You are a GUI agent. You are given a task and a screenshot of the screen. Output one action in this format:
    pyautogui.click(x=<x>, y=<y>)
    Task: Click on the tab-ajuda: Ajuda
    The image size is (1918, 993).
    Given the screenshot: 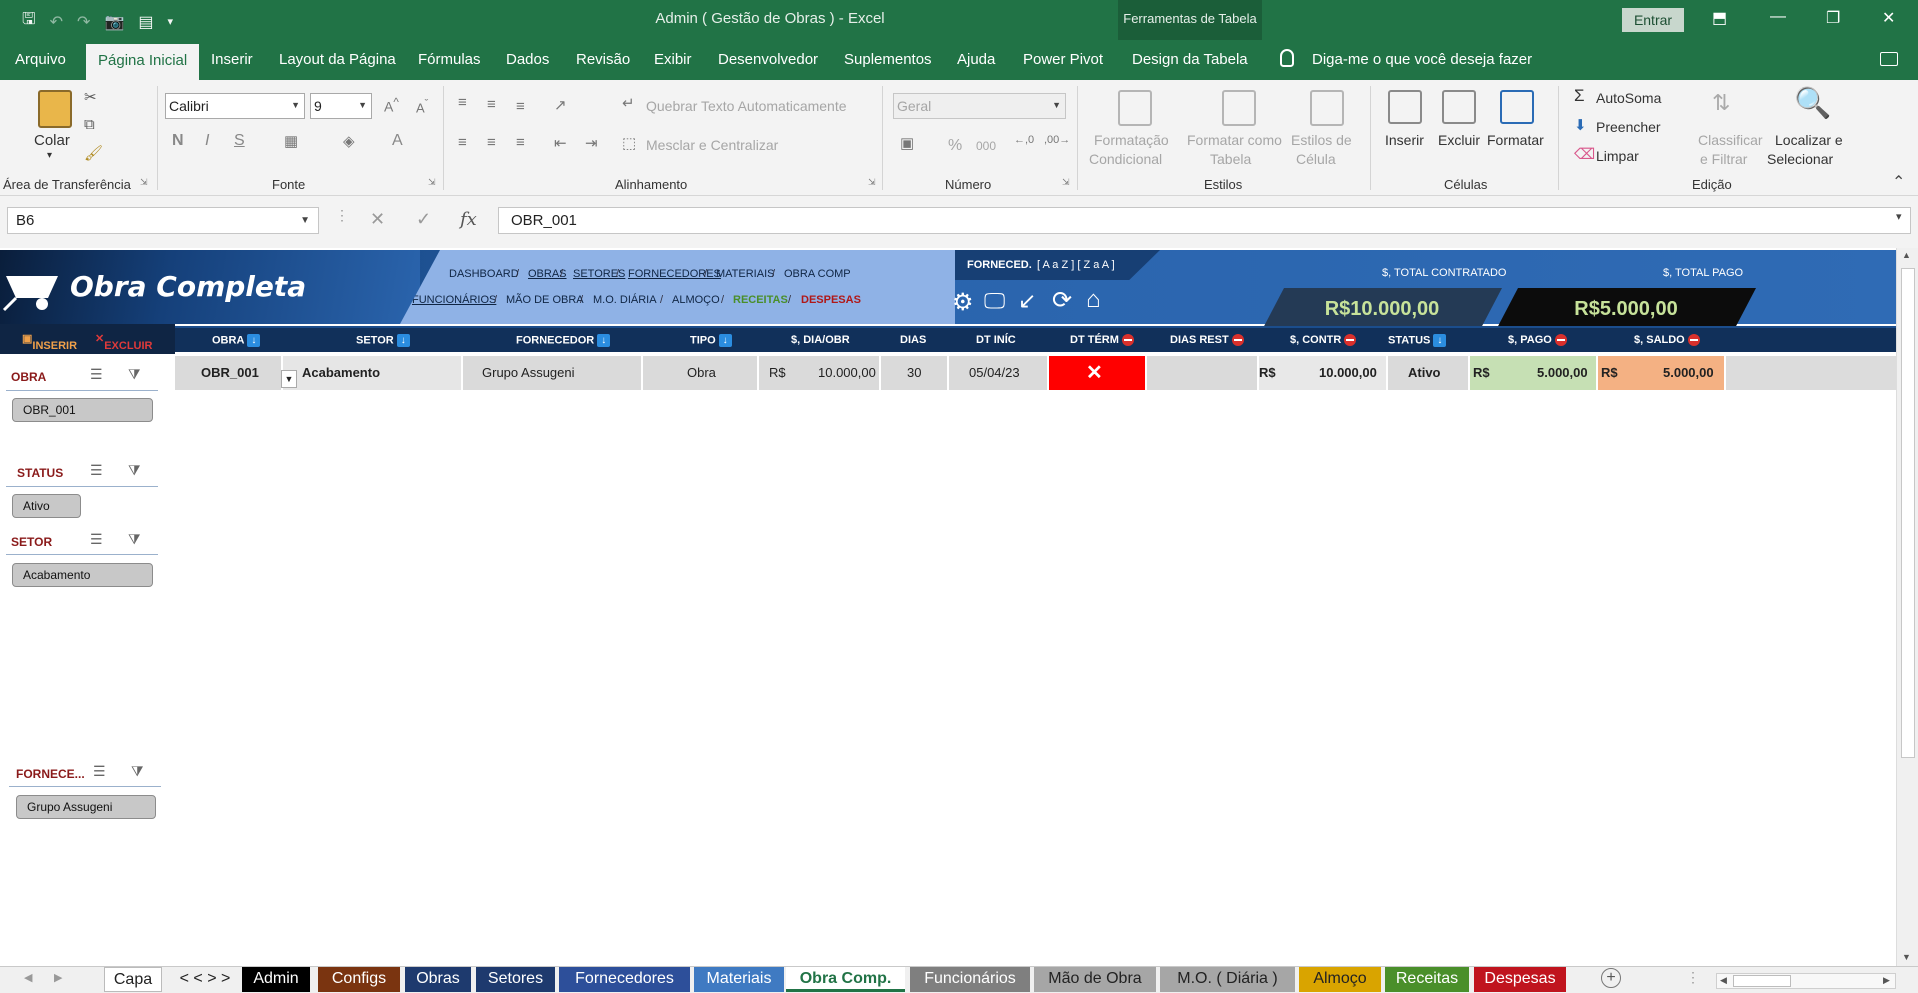 What is the action you would take?
    pyautogui.click(x=976, y=59)
    